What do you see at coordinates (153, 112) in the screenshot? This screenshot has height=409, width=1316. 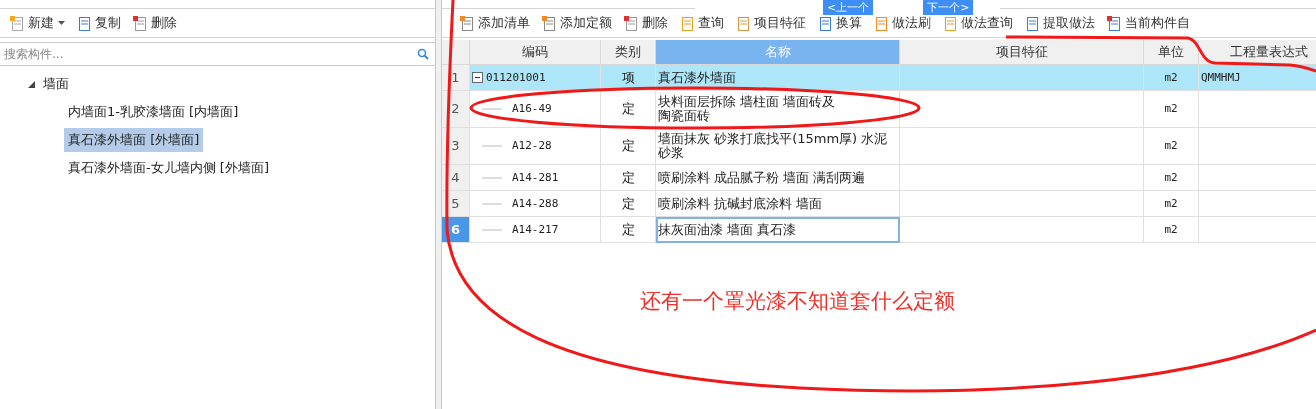 I see `tree-item: 内墙面1-乳胶漆墙面 [内墙面]` at bounding box center [153, 112].